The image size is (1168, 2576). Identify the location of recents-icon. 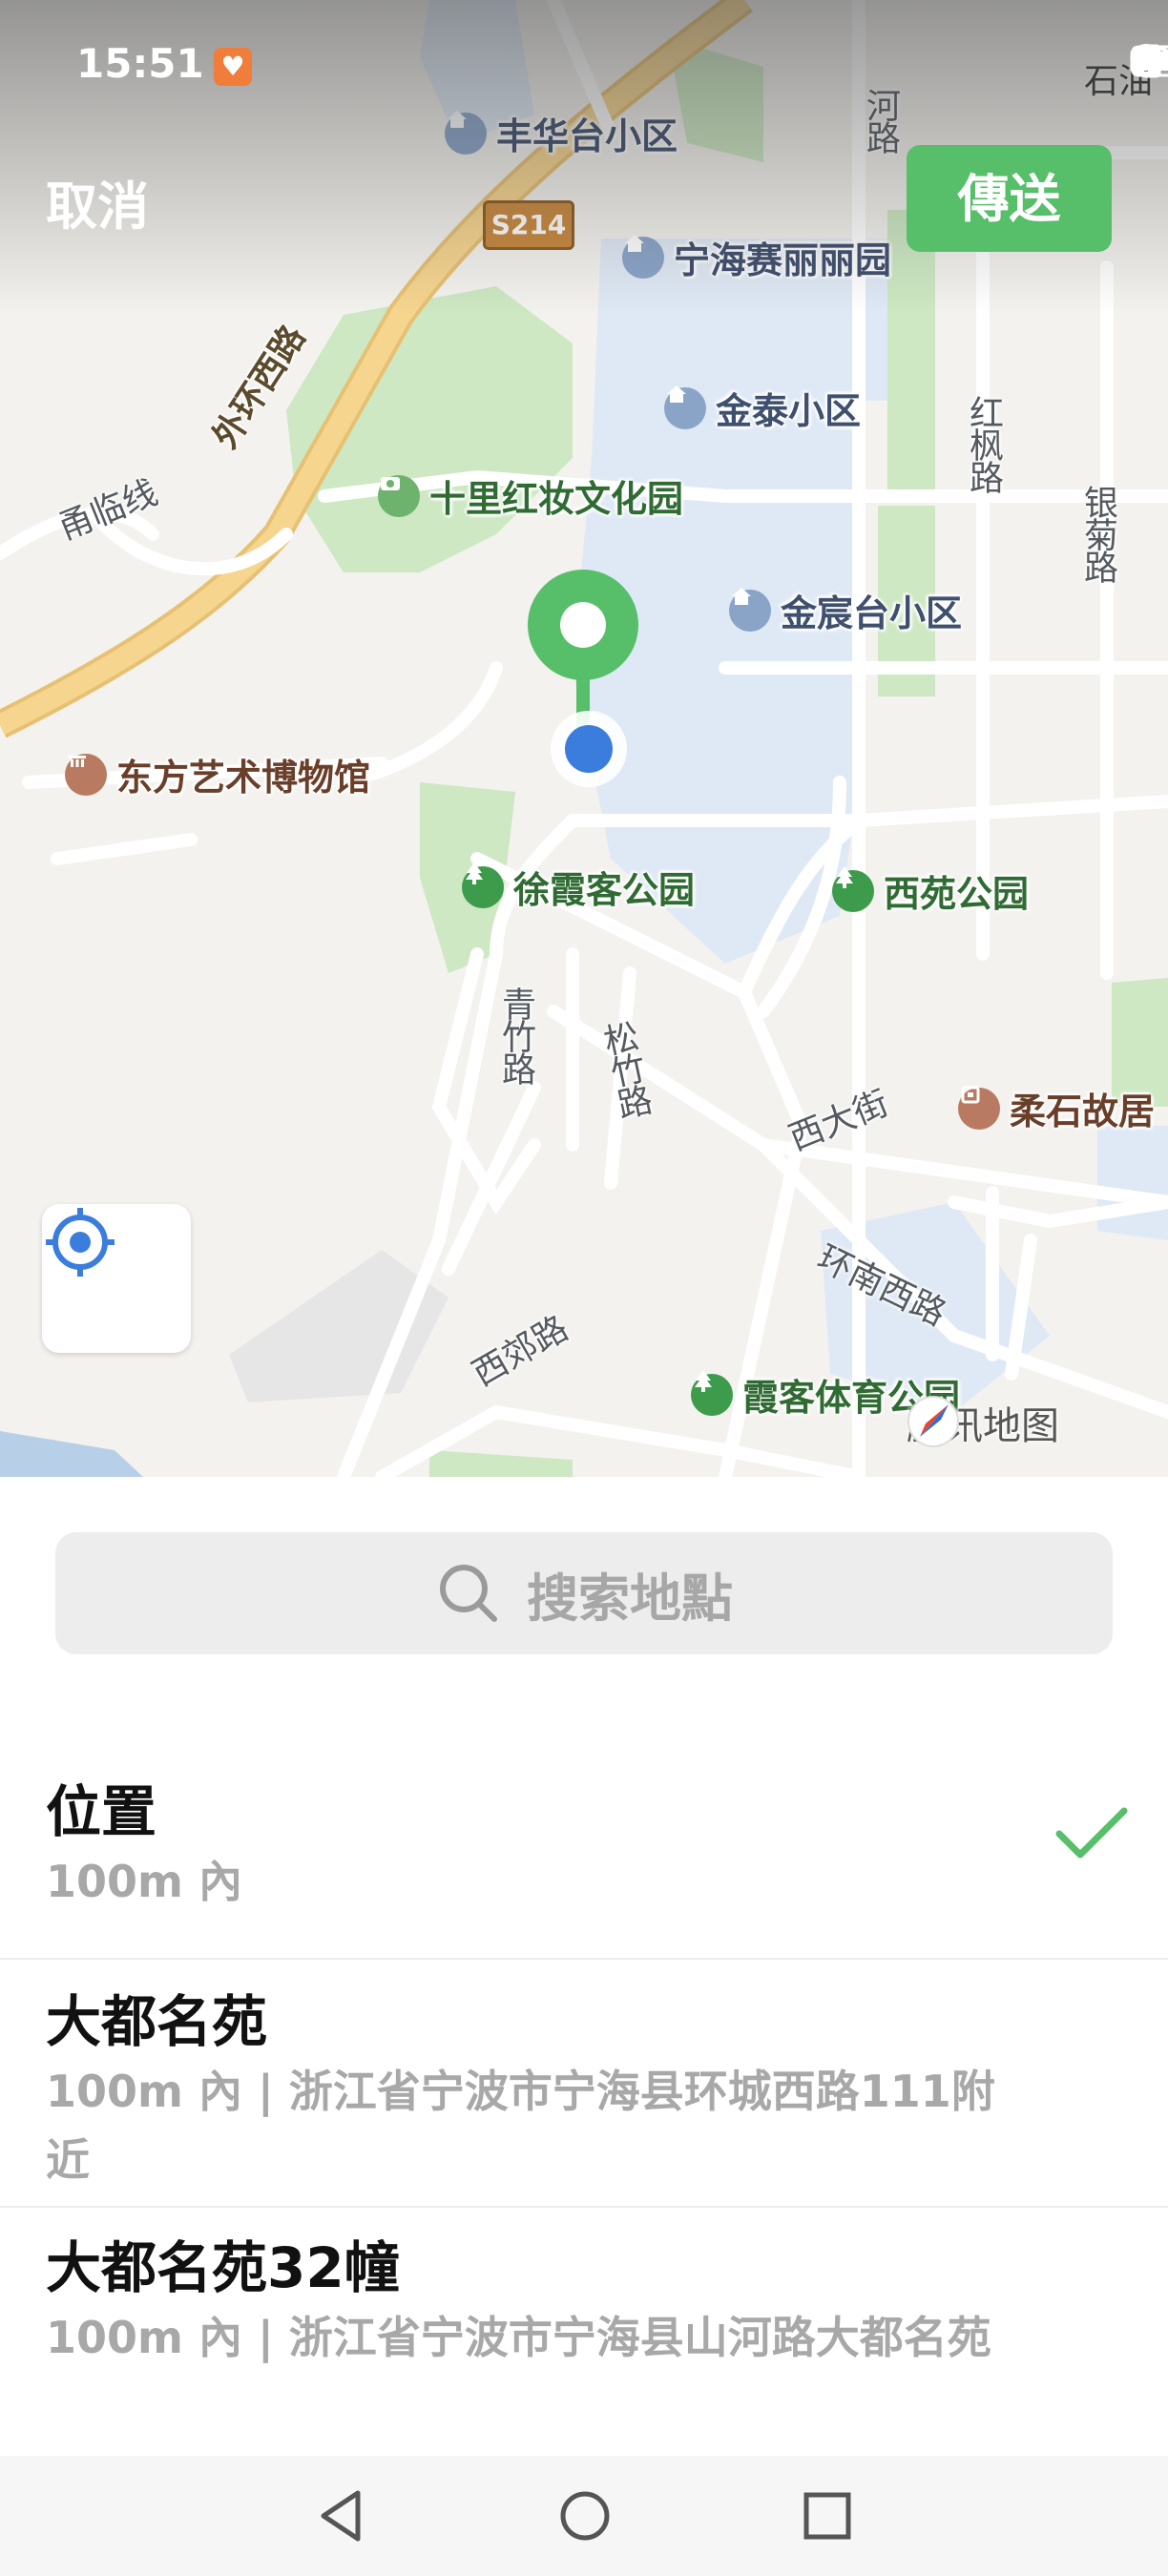
(827, 2516).